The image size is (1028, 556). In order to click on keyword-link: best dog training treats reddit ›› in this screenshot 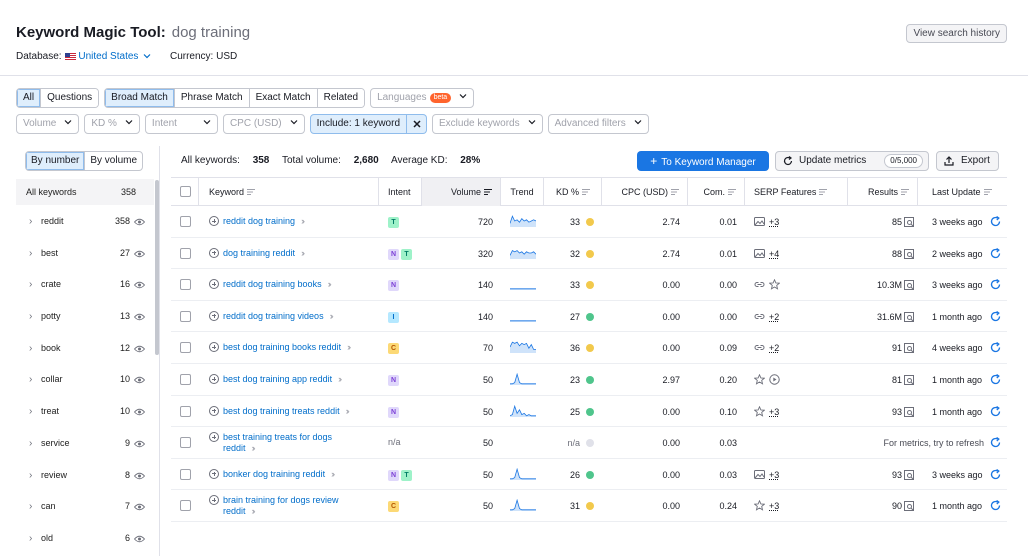, I will do `click(279, 411)`.